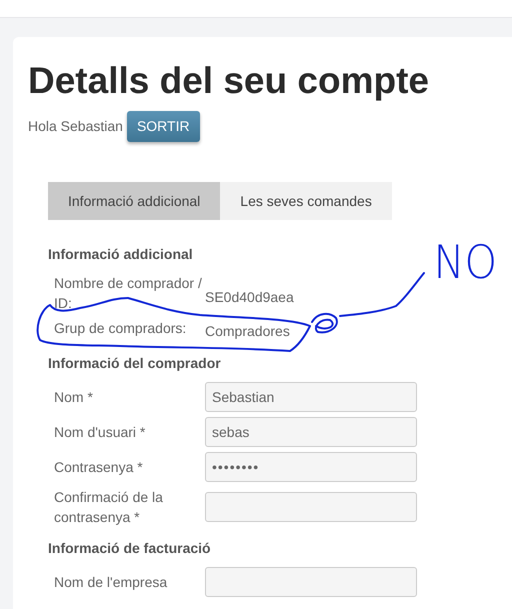 The image size is (512, 609). I want to click on field-label: Nom d'usuari *, so click(99, 432).